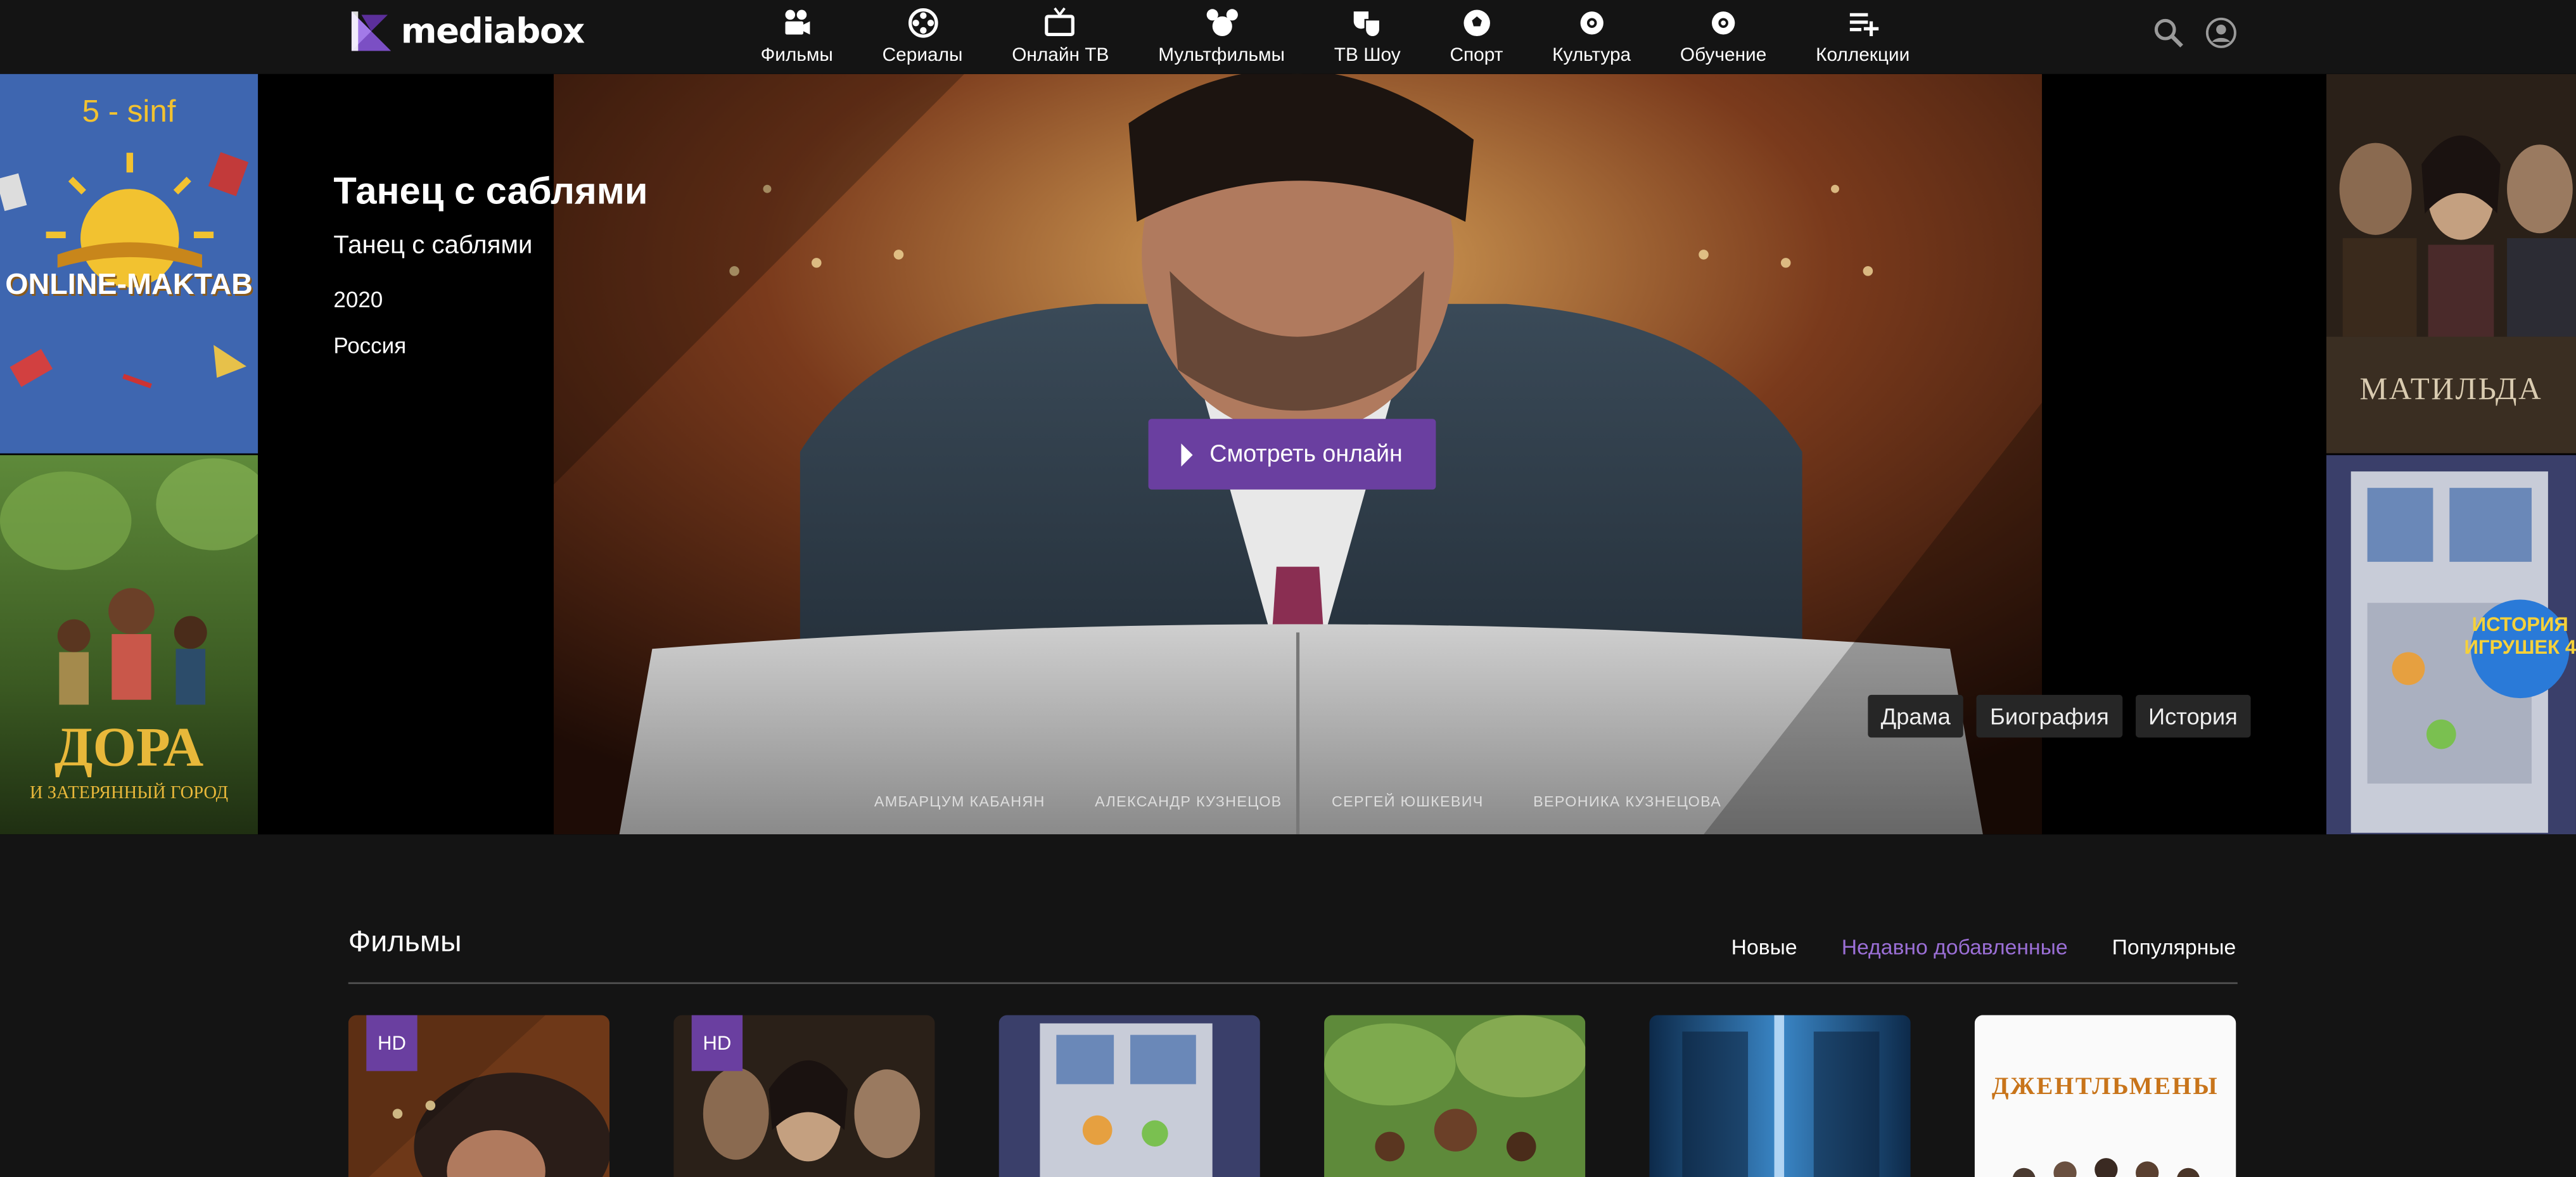  Describe the element at coordinates (129, 112) in the screenshot. I see `tile-text: 5 - sinf` at that location.